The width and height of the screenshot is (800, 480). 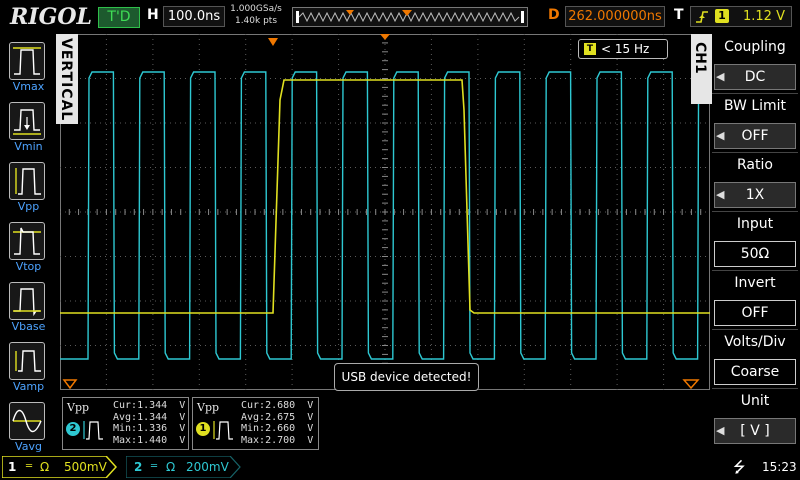 I want to click on coupling-title: Coupling, so click(x=755, y=47).